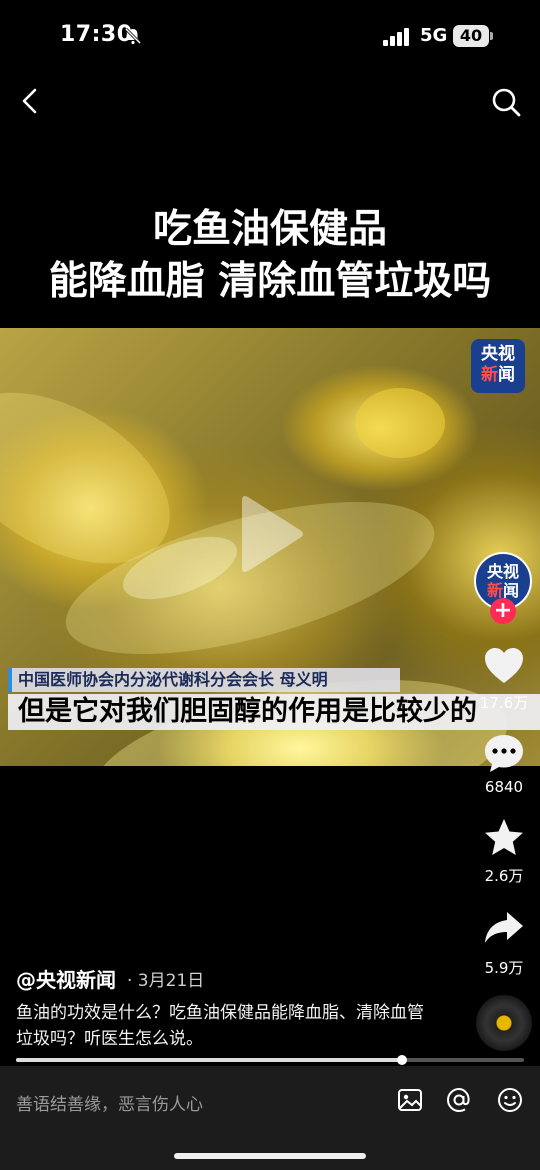 The width and height of the screenshot is (540, 1170). I want to click on battery-tip, so click(491, 36).